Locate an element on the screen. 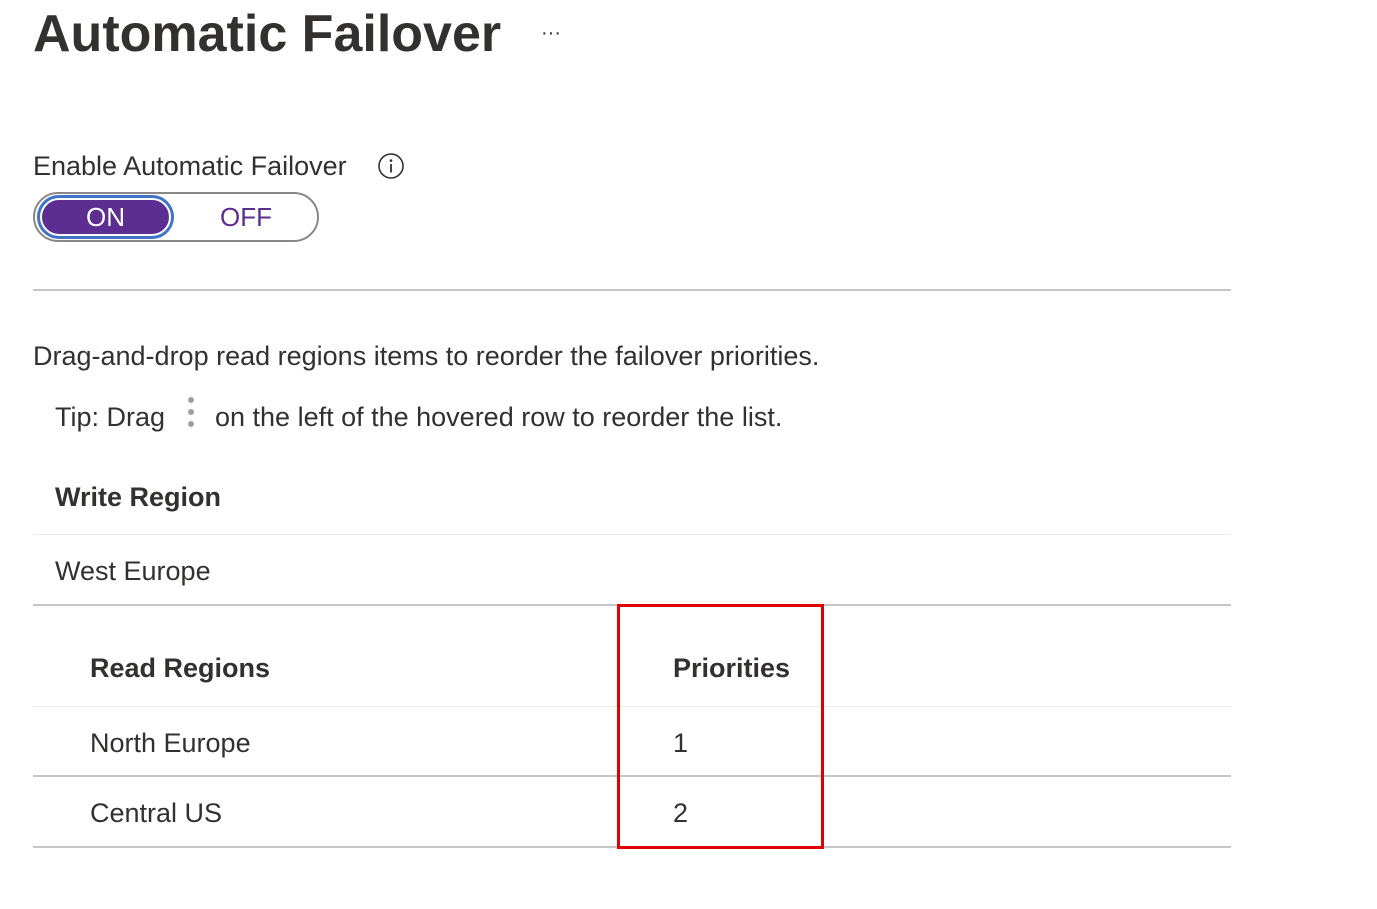 The height and width of the screenshot is (909, 1377). drag-handle-icon is located at coordinates (191, 412).